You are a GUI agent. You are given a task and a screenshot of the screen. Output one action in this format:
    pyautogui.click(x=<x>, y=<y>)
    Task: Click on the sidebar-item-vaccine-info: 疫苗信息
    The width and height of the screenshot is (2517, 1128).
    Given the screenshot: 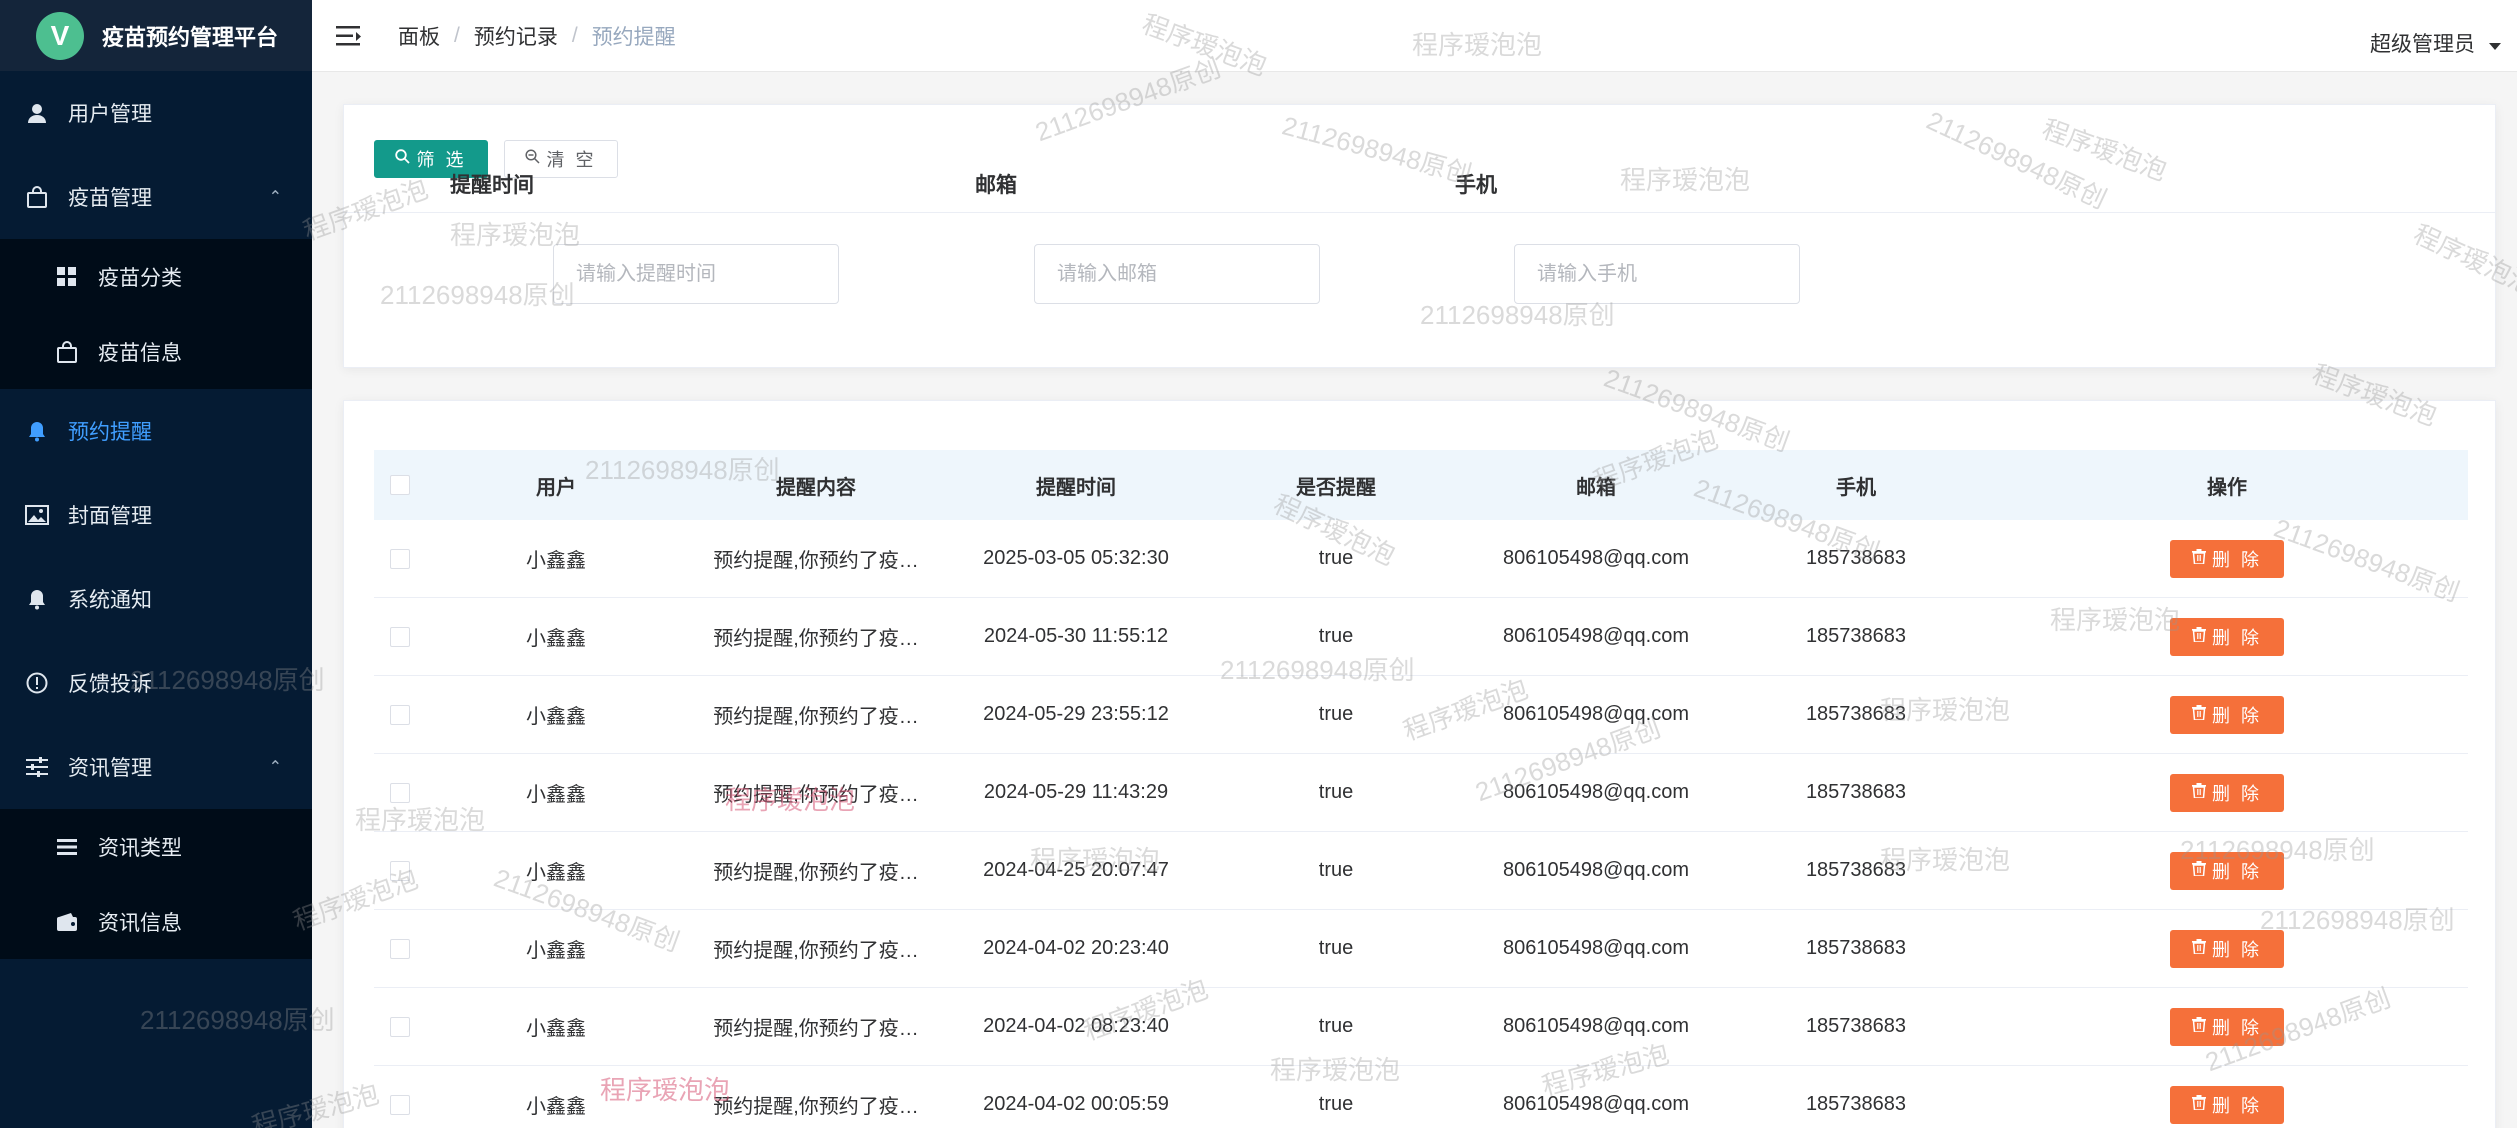 What is the action you would take?
    pyautogui.click(x=156, y=351)
    